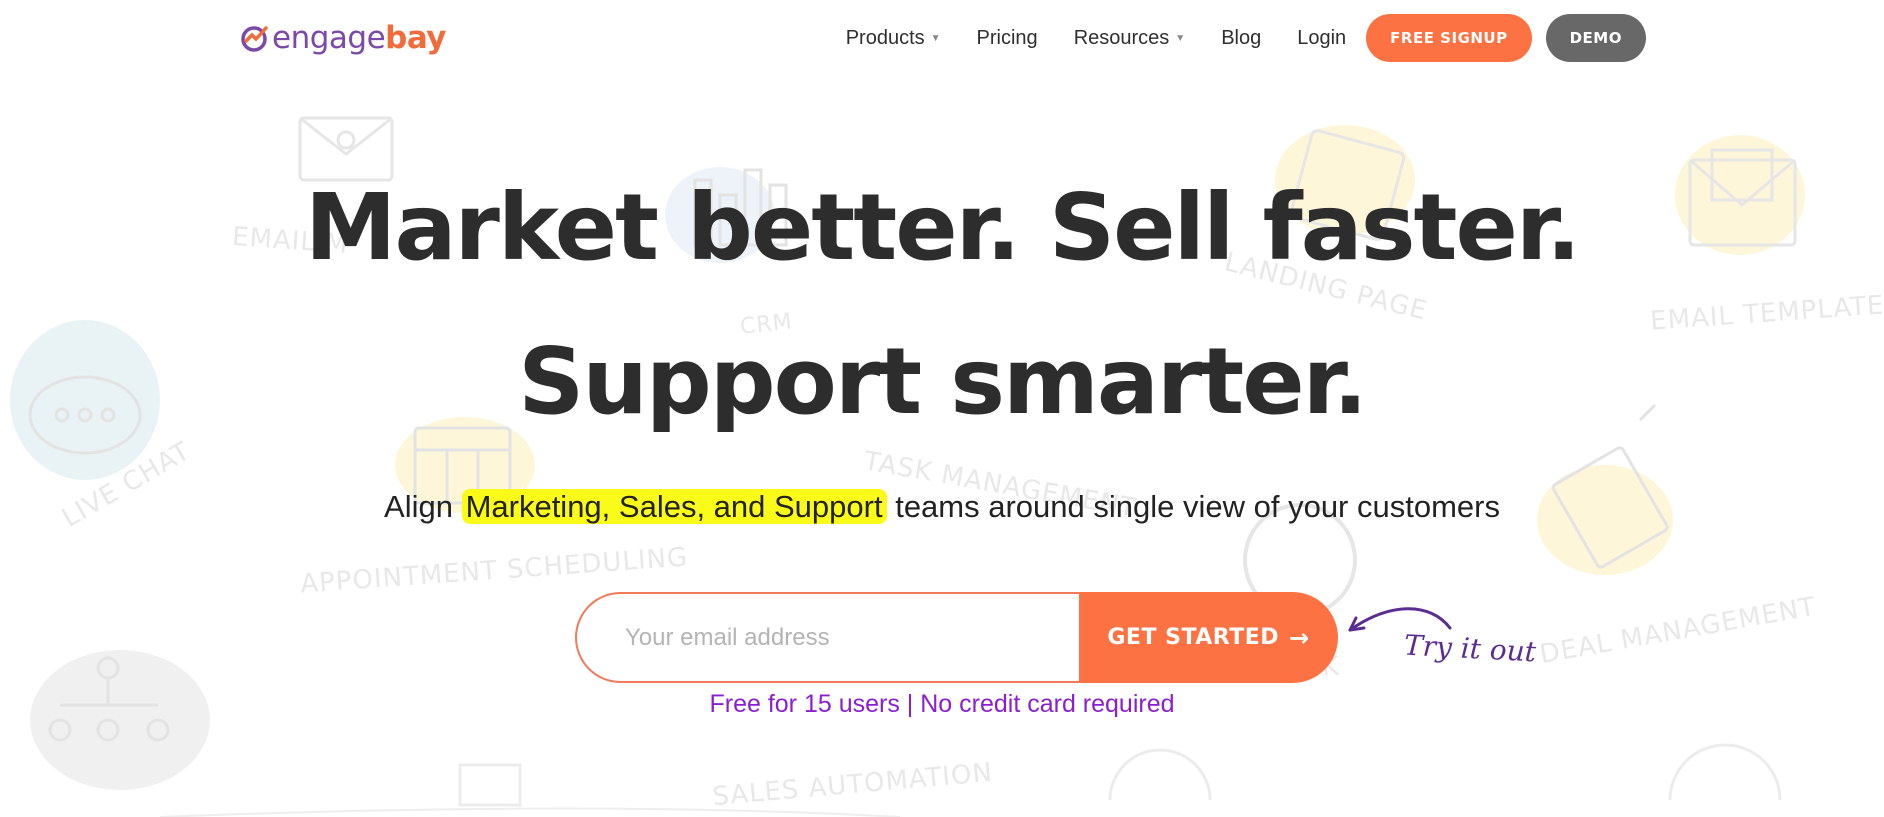 The height and width of the screenshot is (817, 1884). Describe the element at coordinates (942, 227) in the screenshot. I see `hero-headline-line1: Market better. Sell faster.` at that location.